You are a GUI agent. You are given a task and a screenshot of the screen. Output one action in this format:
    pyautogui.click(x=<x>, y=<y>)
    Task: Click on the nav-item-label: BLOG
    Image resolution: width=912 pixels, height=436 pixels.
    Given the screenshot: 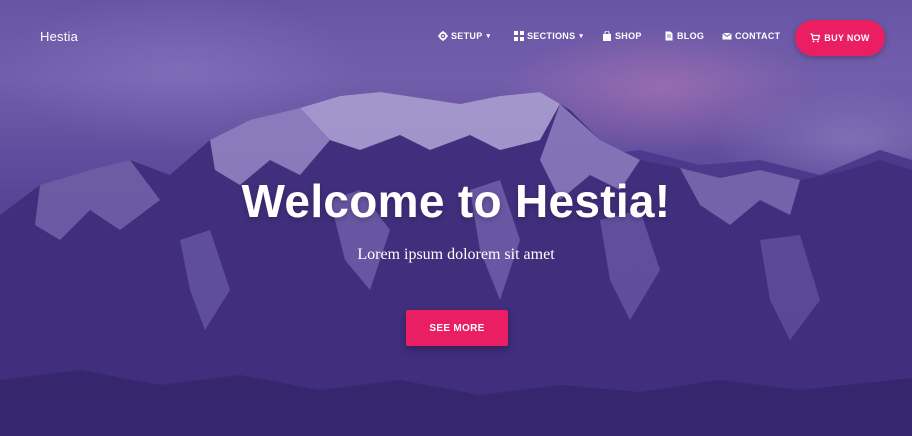 What is the action you would take?
    pyautogui.click(x=691, y=36)
    